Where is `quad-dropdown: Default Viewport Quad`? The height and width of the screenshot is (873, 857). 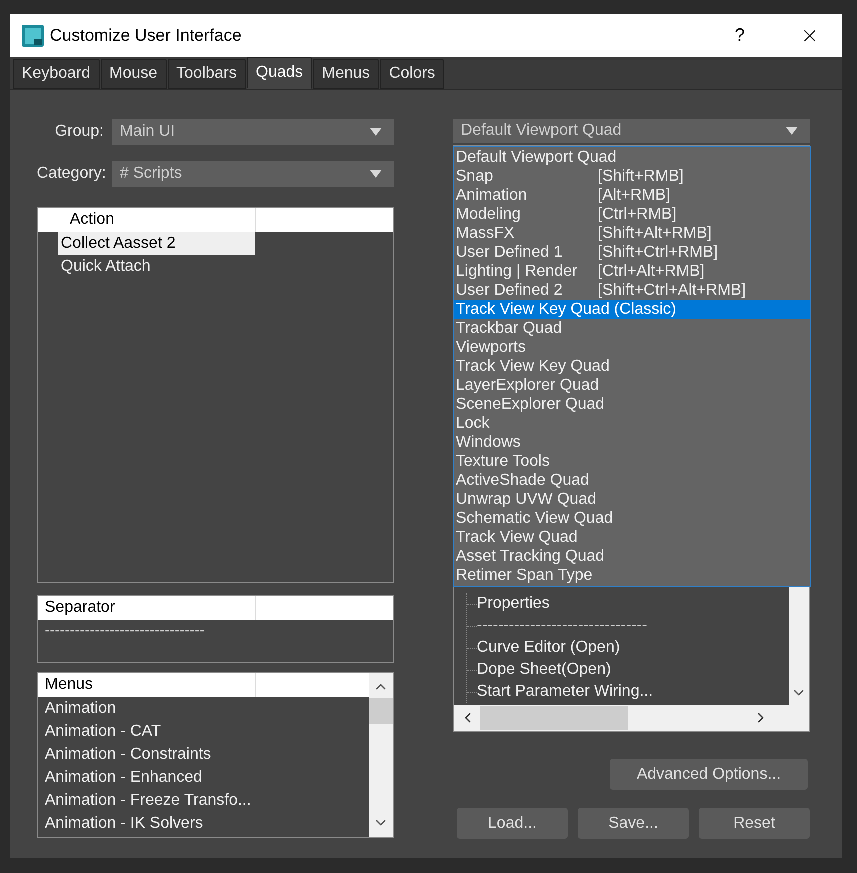
quad-dropdown: Default Viewport Quad is located at coordinates (631, 131).